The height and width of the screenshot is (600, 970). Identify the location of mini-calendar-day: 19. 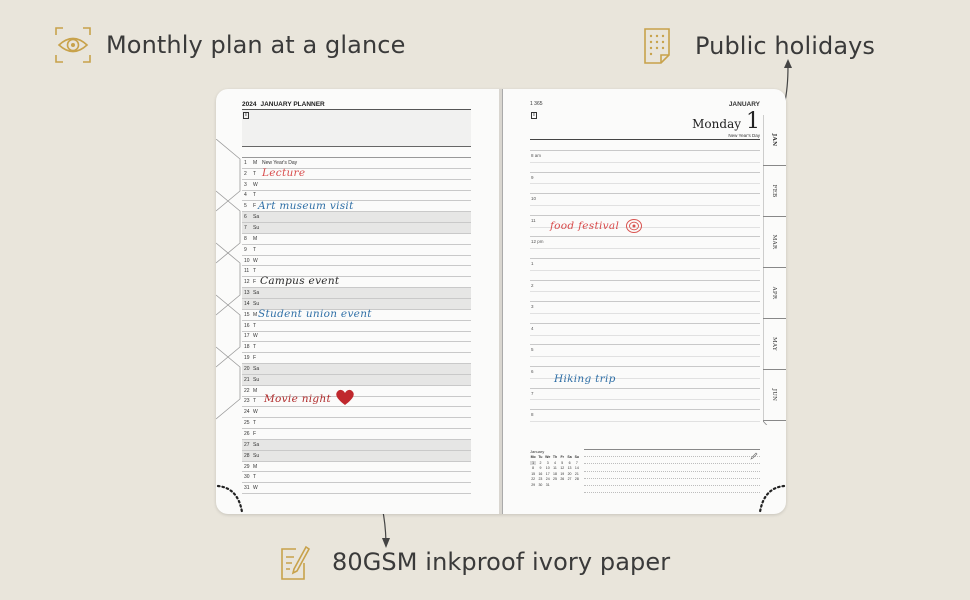
(562, 473).